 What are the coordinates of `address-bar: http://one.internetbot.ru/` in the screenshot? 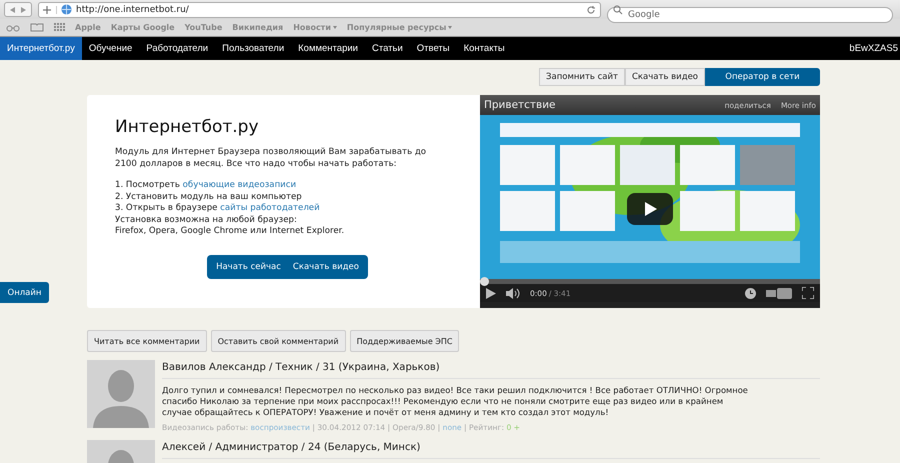 It's located at (319, 10).